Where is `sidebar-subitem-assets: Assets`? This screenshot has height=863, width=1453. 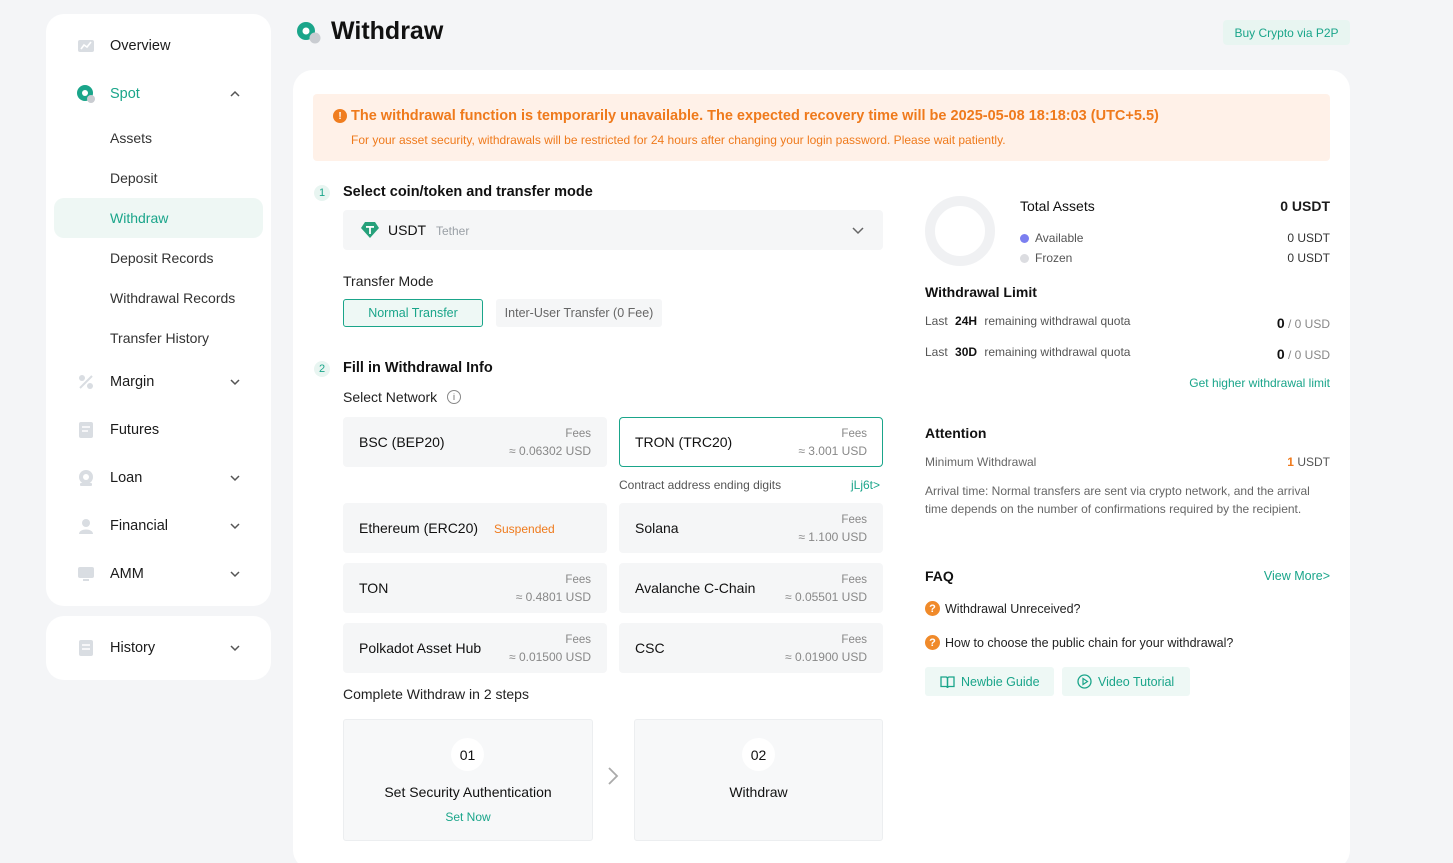 sidebar-subitem-assets: Assets is located at coordinates (158, 138).